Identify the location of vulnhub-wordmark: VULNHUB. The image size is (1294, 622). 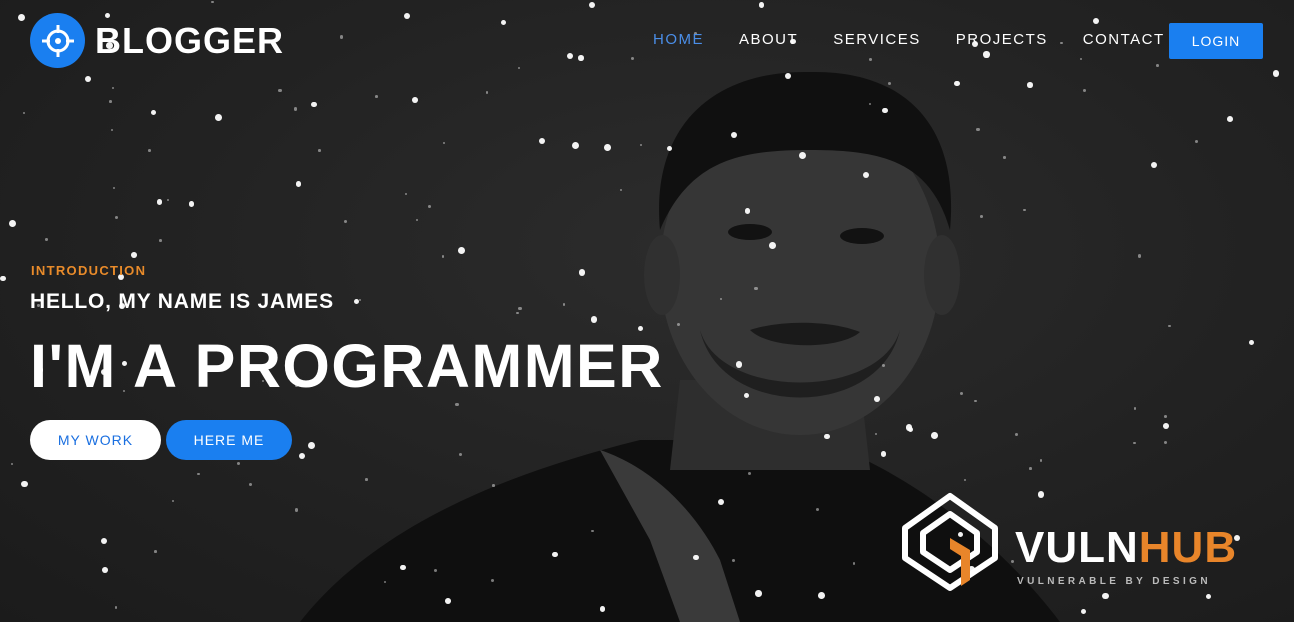
(1126, 548).